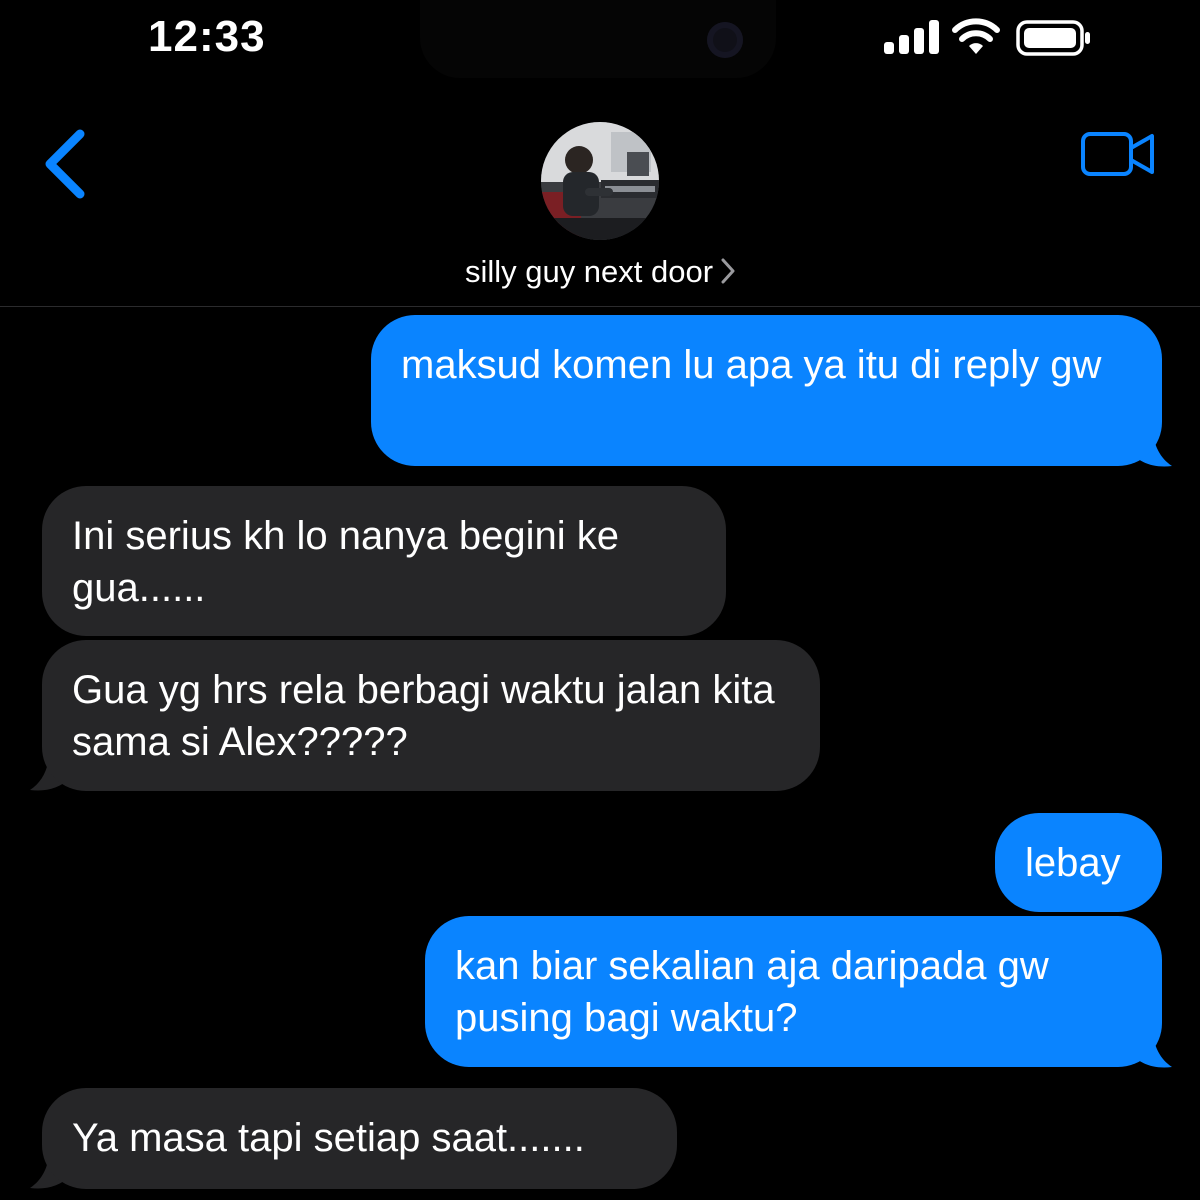 This screenshot has height=1200, width=1200. Describe the element at coordinates (911, 37) in the screenshot. I see `signal-icon` at that location.